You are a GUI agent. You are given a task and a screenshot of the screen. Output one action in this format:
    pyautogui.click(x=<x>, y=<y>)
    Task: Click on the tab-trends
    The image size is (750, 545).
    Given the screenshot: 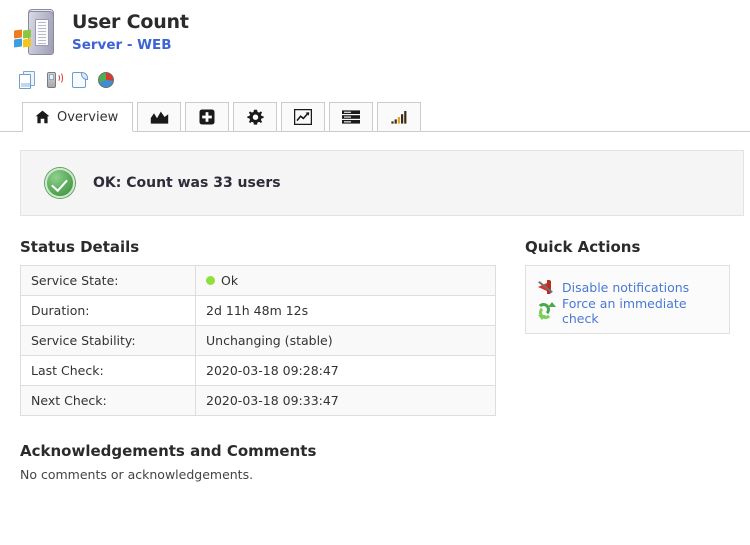 What is the action you would take?
    pyautogui.click(x=303, y=117)
    